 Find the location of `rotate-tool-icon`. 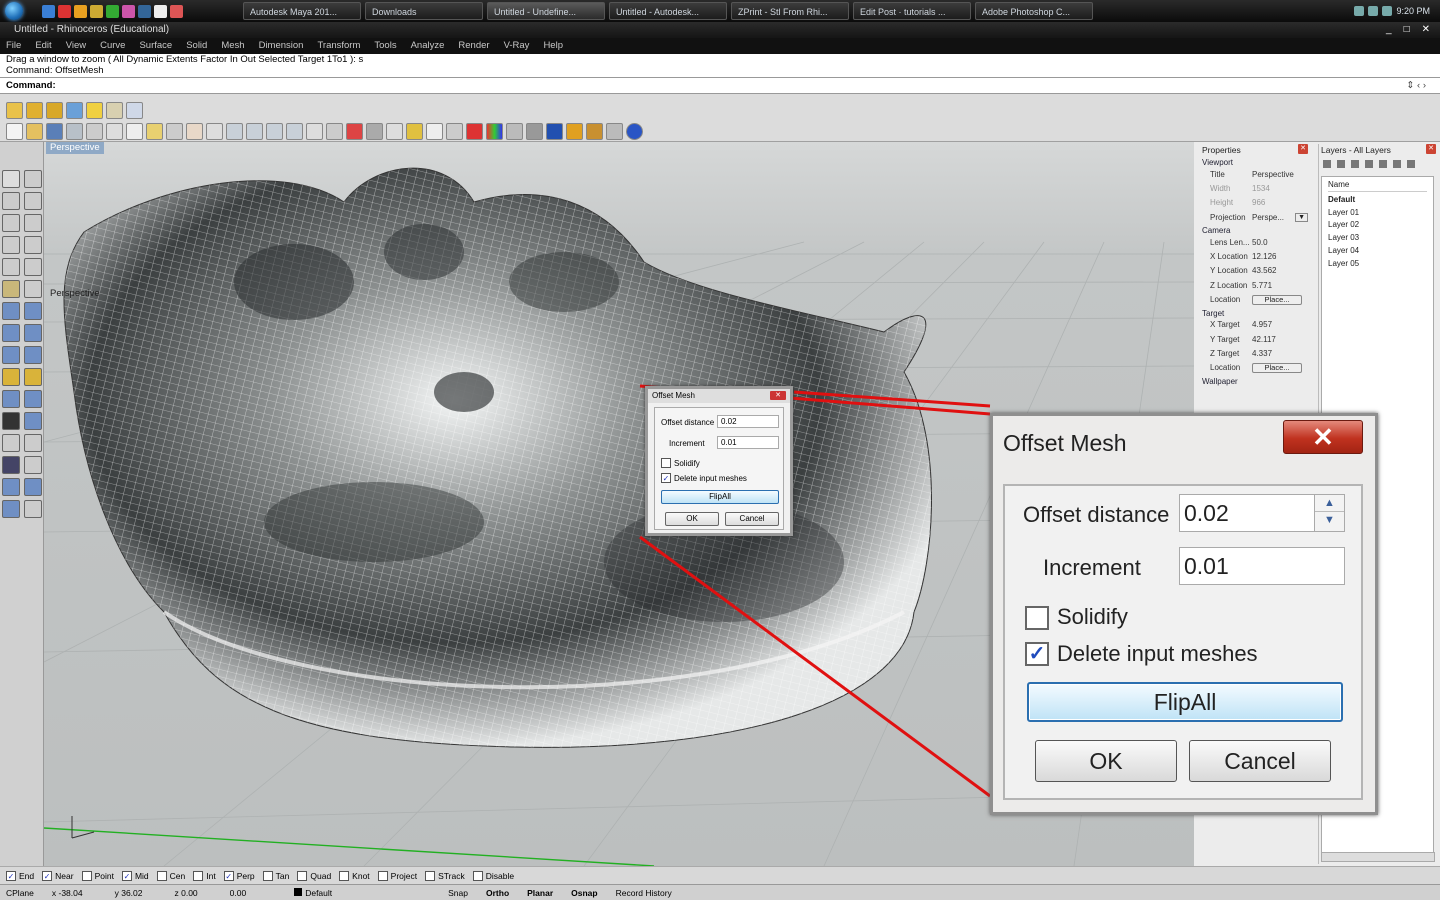

rotate-tool-icon is located at coordinates (11, 487).